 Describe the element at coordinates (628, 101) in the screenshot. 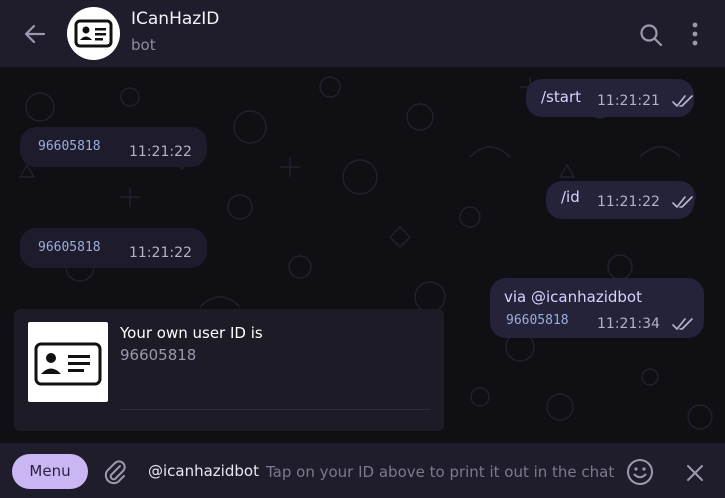

I see `message-time: 11:21:21` at that location.